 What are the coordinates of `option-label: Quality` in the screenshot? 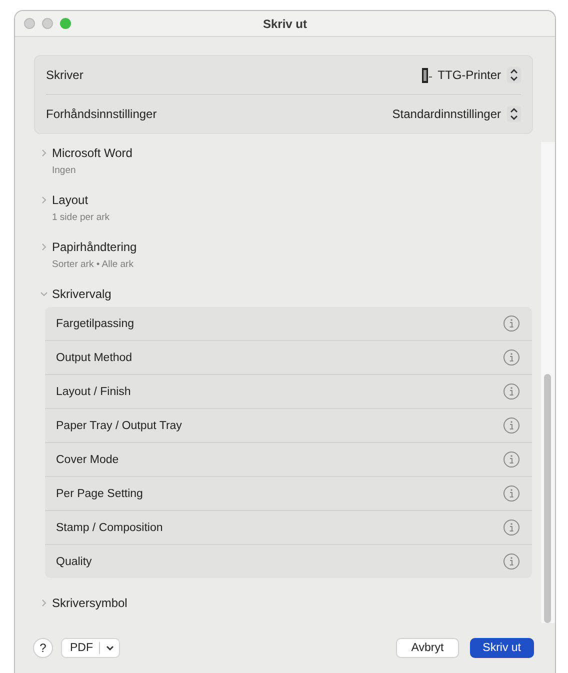 It's located at (74, 562).